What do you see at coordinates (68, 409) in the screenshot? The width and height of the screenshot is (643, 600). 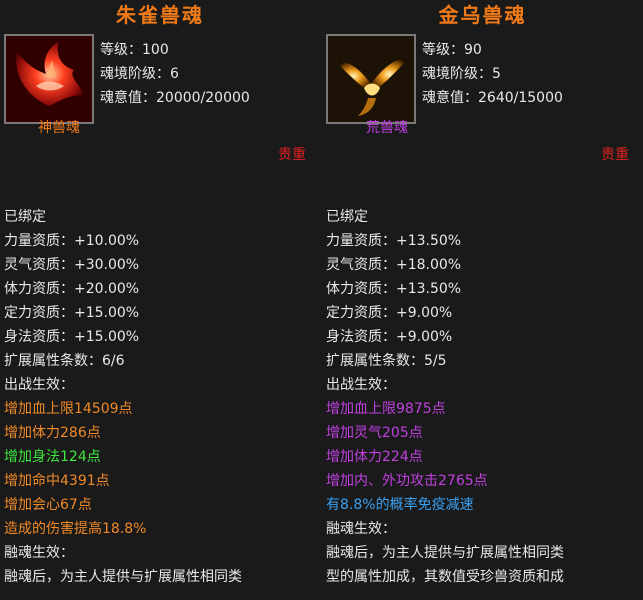 I see `attribute-line: 增加血上限14509点` at bounding box center [68, 409].